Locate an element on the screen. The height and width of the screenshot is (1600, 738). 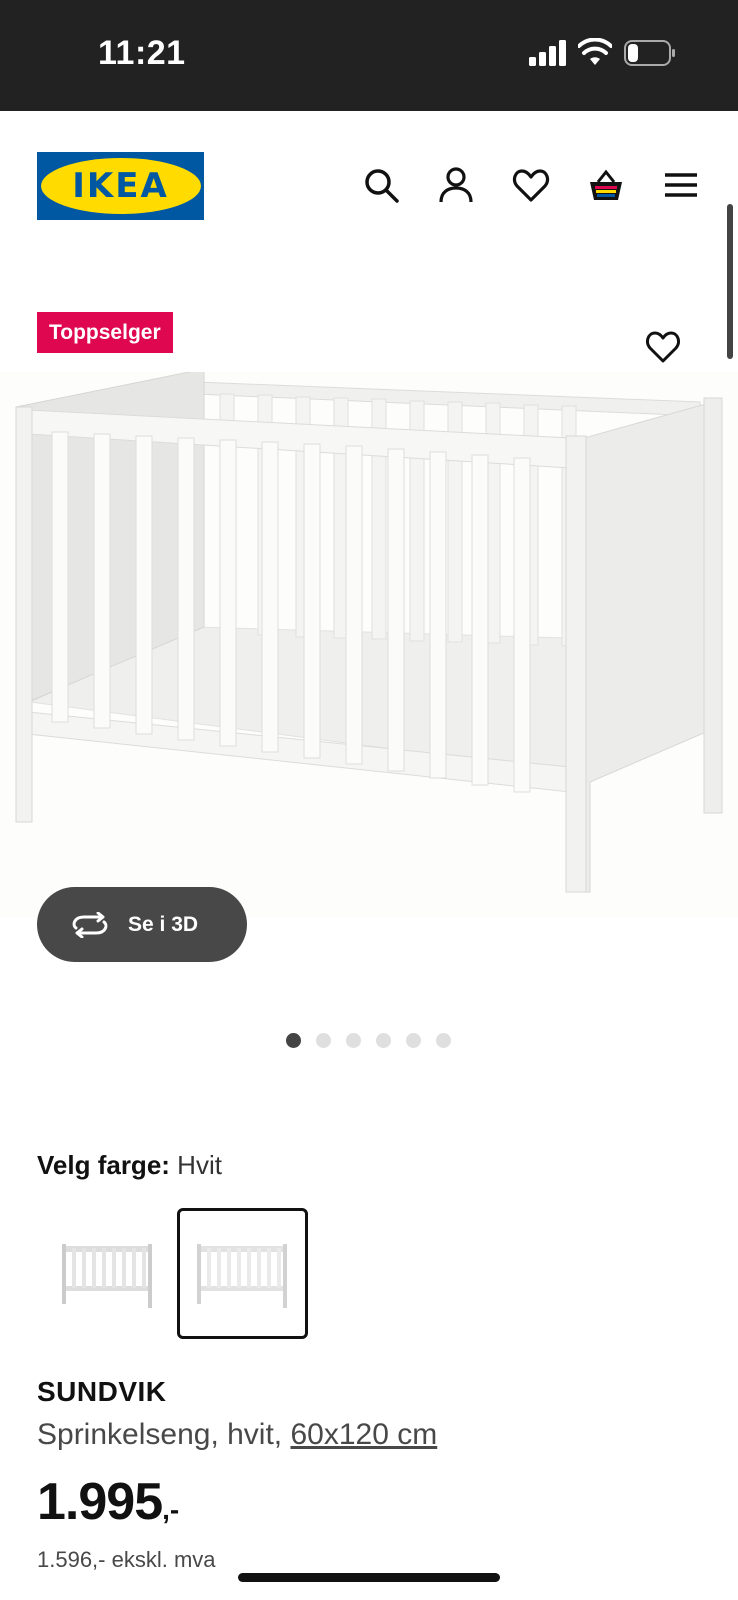
color-selector-label: Velg farge: Hvit is located at coordinates (129, 1165).